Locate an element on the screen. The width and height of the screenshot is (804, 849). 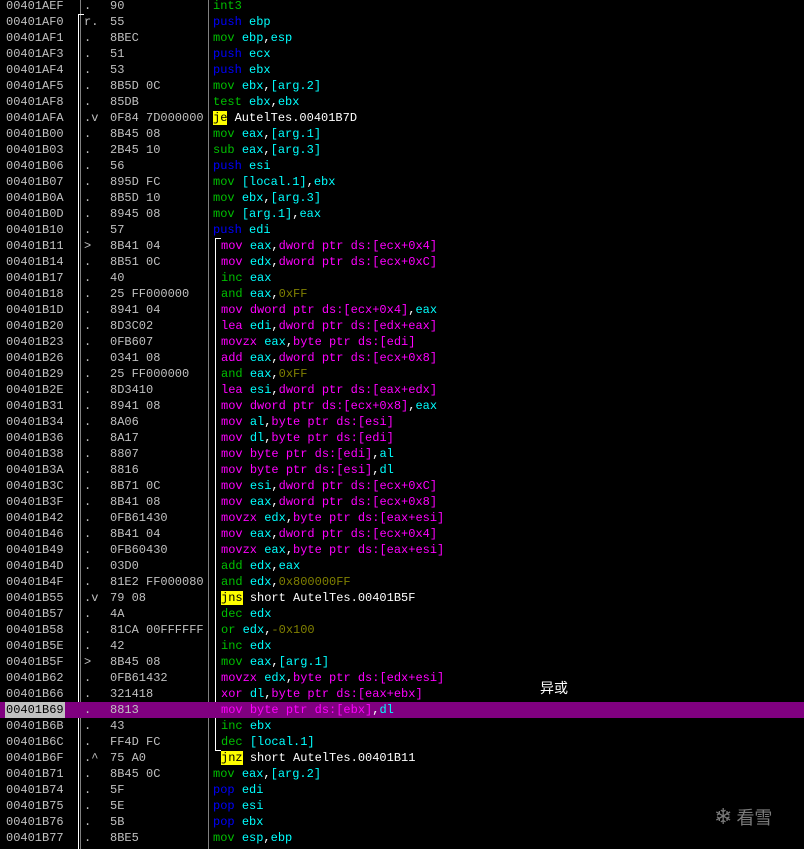
disasm-row: 00401B10. 57 push edi is located at coordinates (402, 230).